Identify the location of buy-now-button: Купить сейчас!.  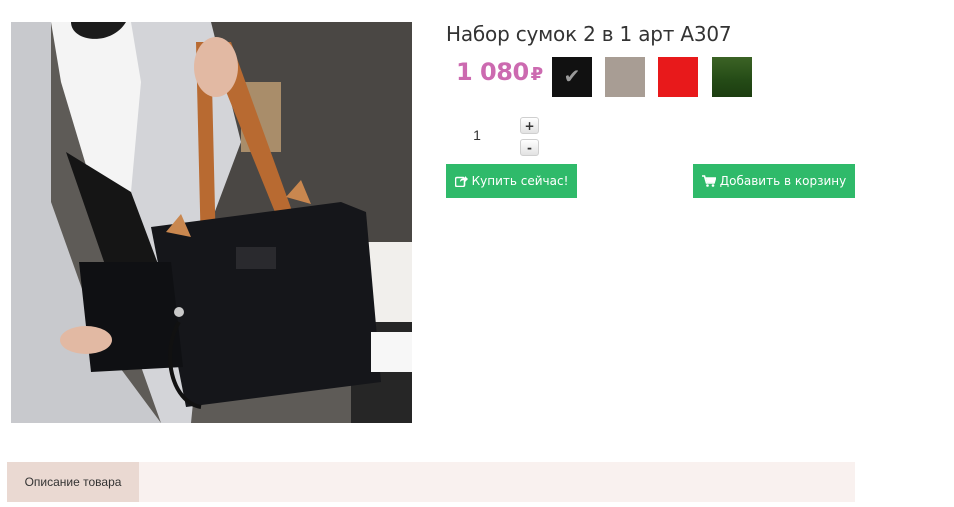
(511, 181).